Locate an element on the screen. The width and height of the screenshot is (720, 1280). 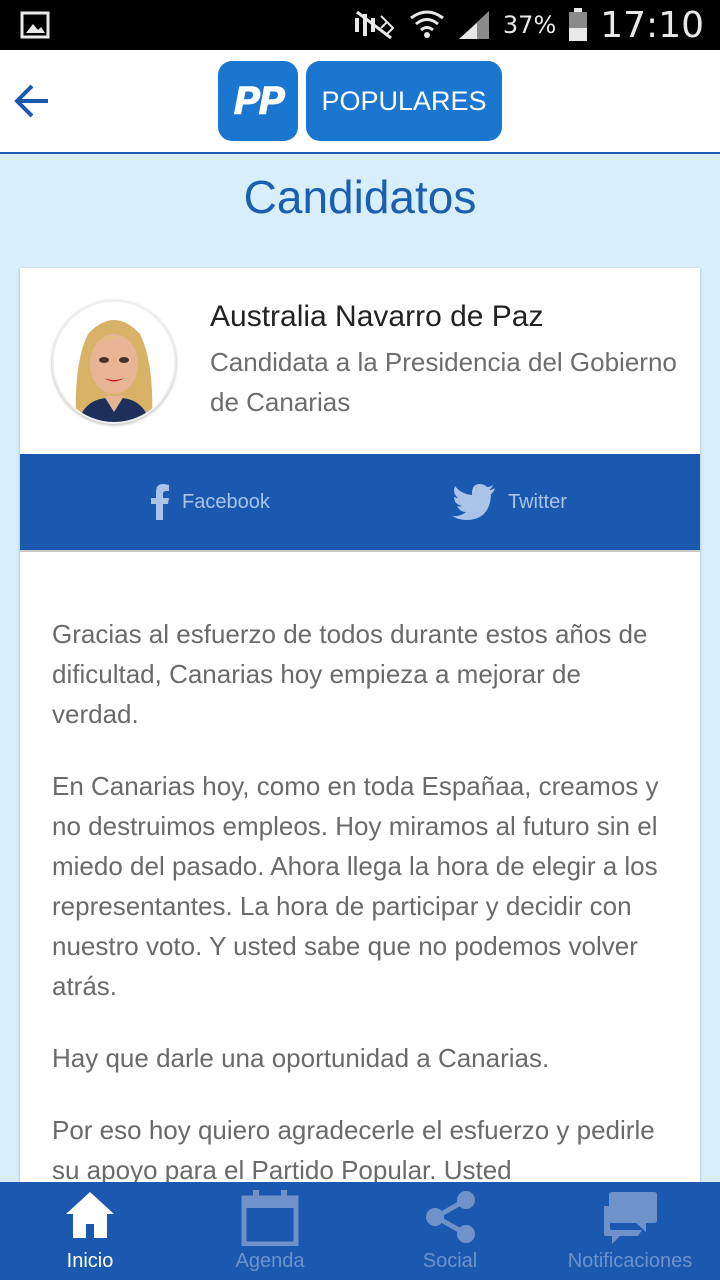
mute-icon is located at coordinates (374, 25).